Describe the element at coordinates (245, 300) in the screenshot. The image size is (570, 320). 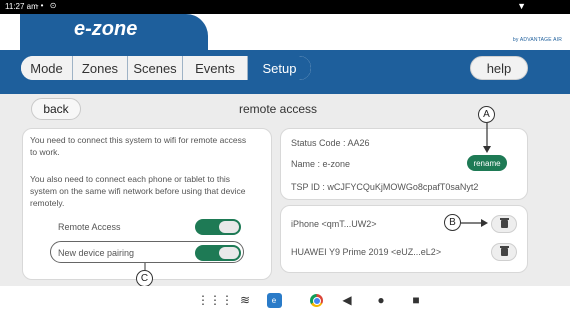
I see `wifi-icon: ≋` at that location.